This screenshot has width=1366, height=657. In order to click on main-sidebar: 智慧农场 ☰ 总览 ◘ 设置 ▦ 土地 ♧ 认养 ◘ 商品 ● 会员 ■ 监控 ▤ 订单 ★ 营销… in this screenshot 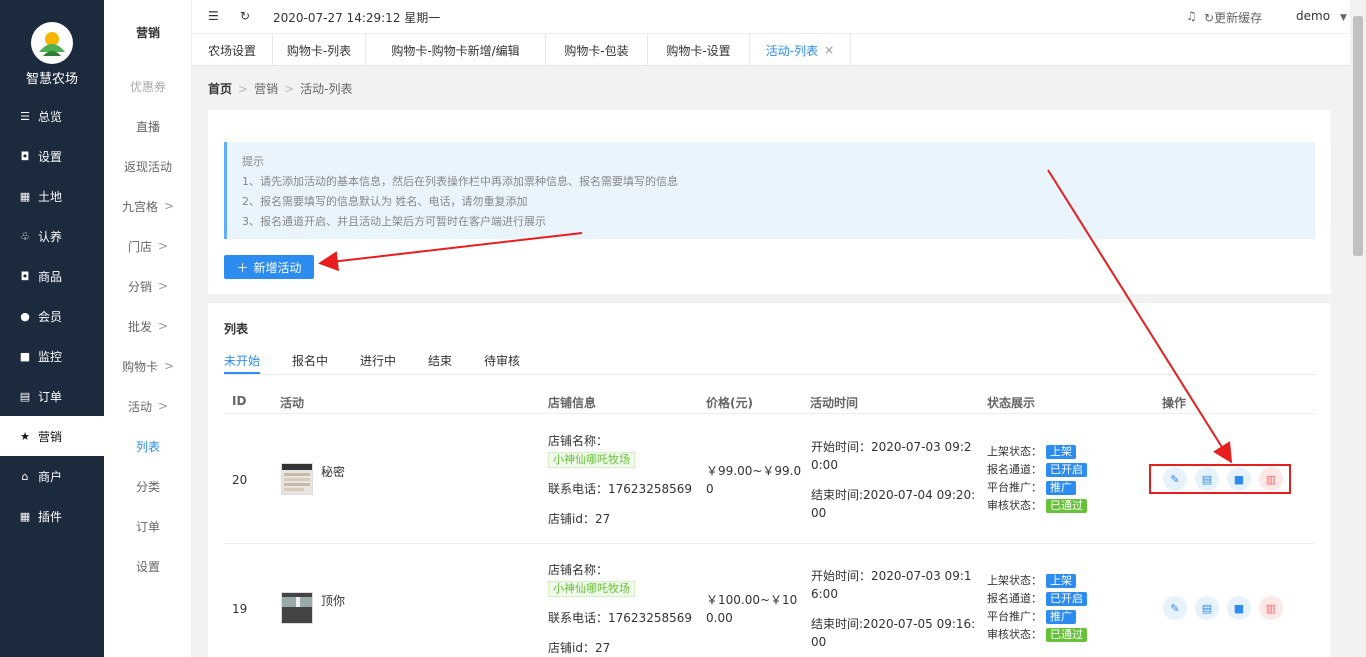, I will do `click(52, 328)`.